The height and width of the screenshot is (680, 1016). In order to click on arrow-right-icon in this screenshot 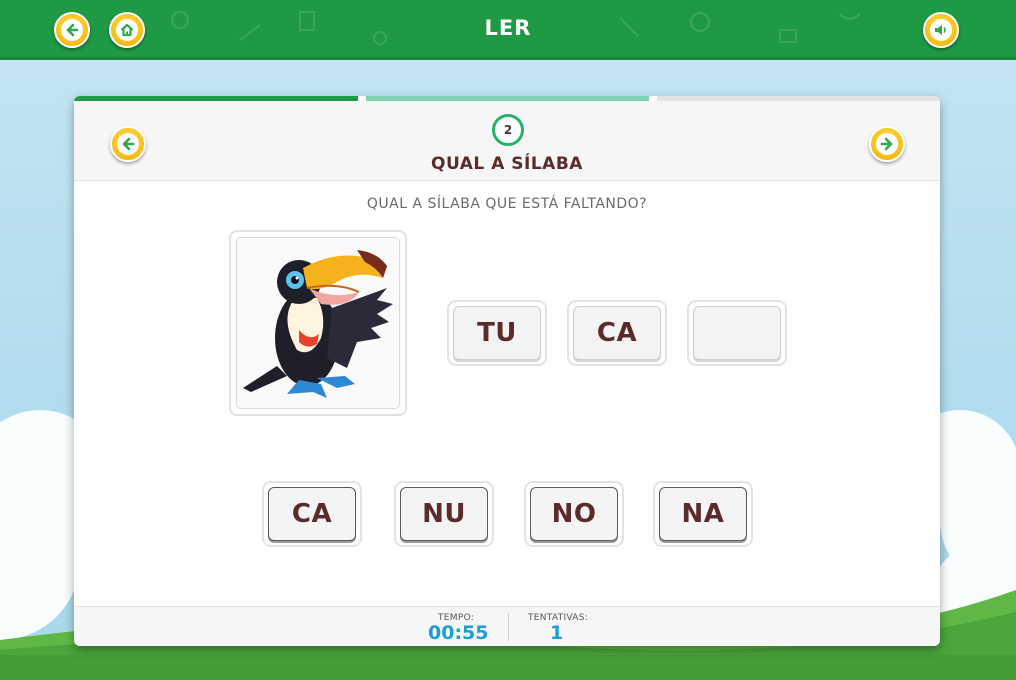, I will do `click(886, 144)`.